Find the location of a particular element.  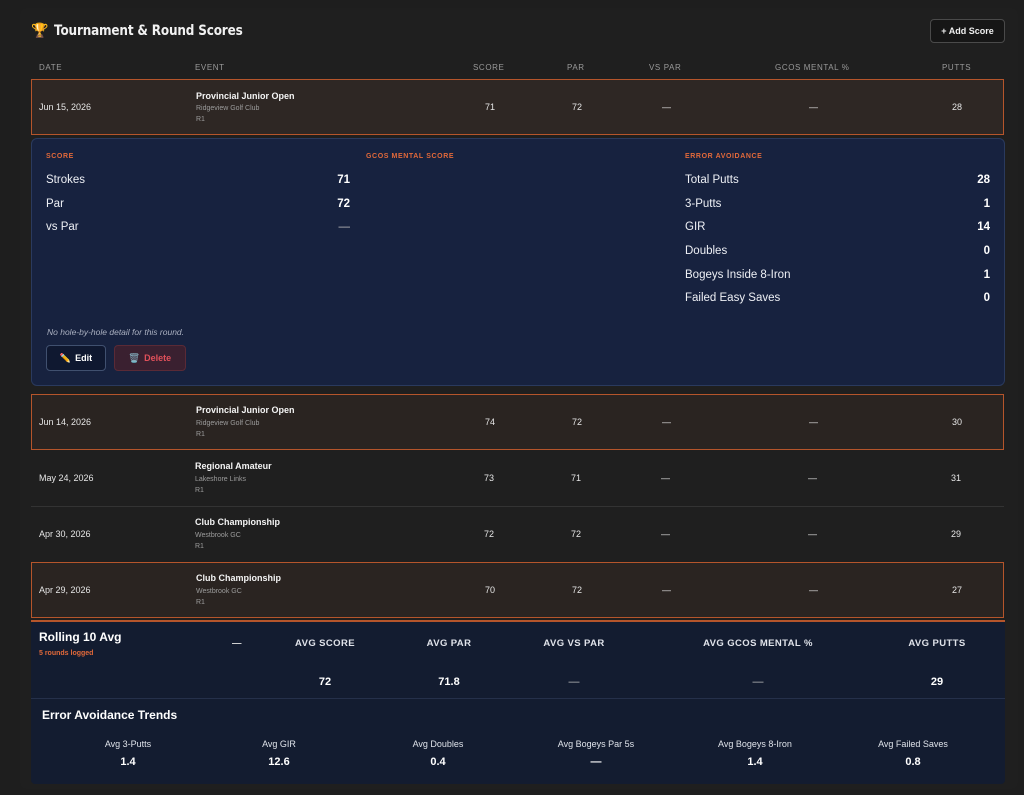

row-date: Jun 15, 2026 is located at coordinates (65, 107).